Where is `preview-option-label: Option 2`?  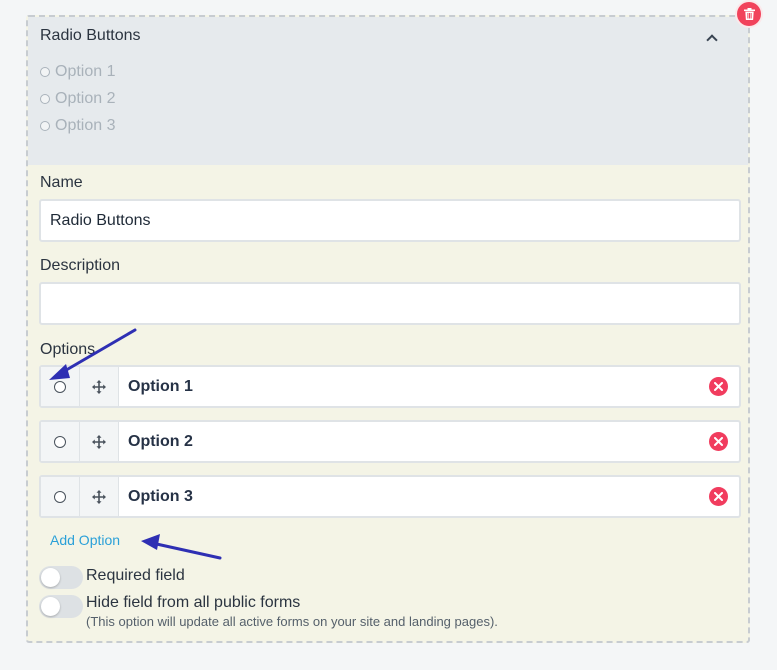
preview-option-label: Option 2 is located at coordinates (85, 98).